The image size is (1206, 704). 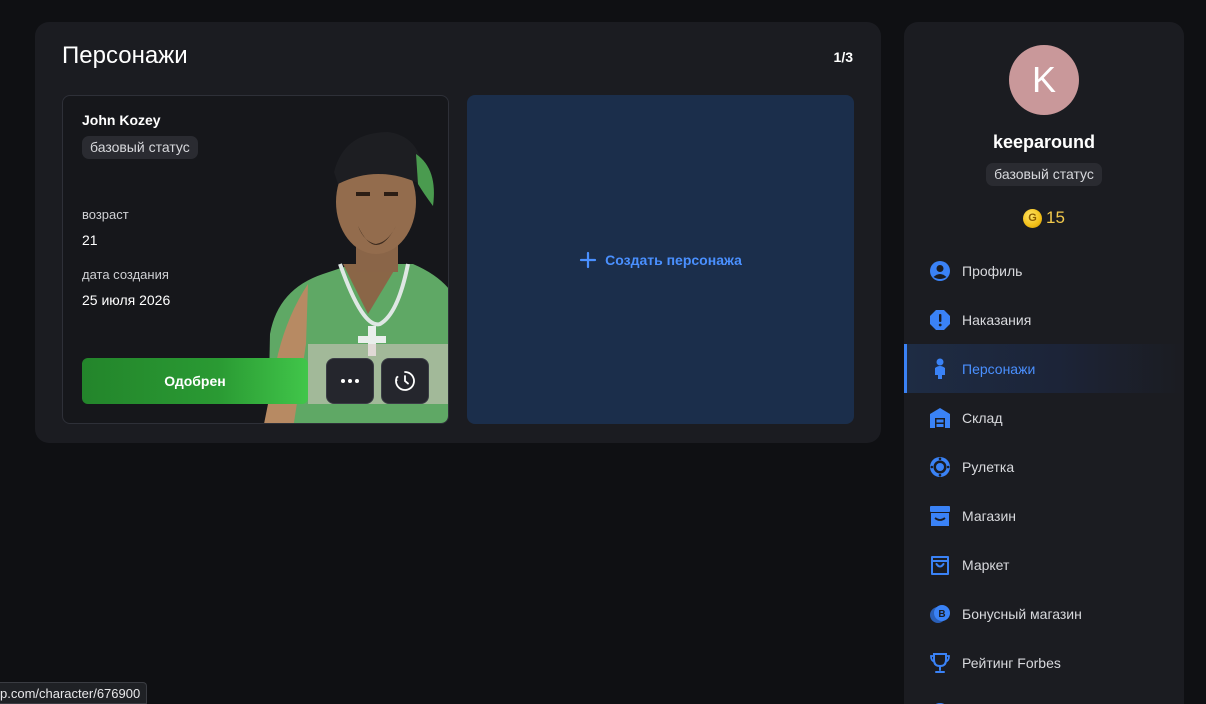 I want to click on age-value: 21, so click(x=90, y=240).